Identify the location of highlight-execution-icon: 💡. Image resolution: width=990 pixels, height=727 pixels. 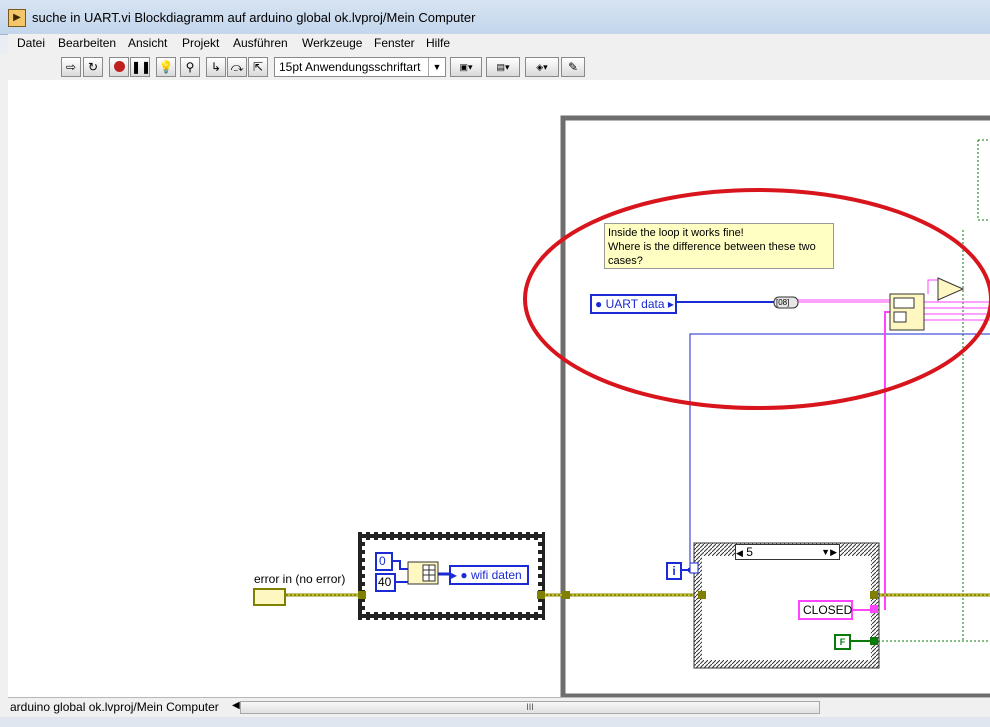
(166, 67).